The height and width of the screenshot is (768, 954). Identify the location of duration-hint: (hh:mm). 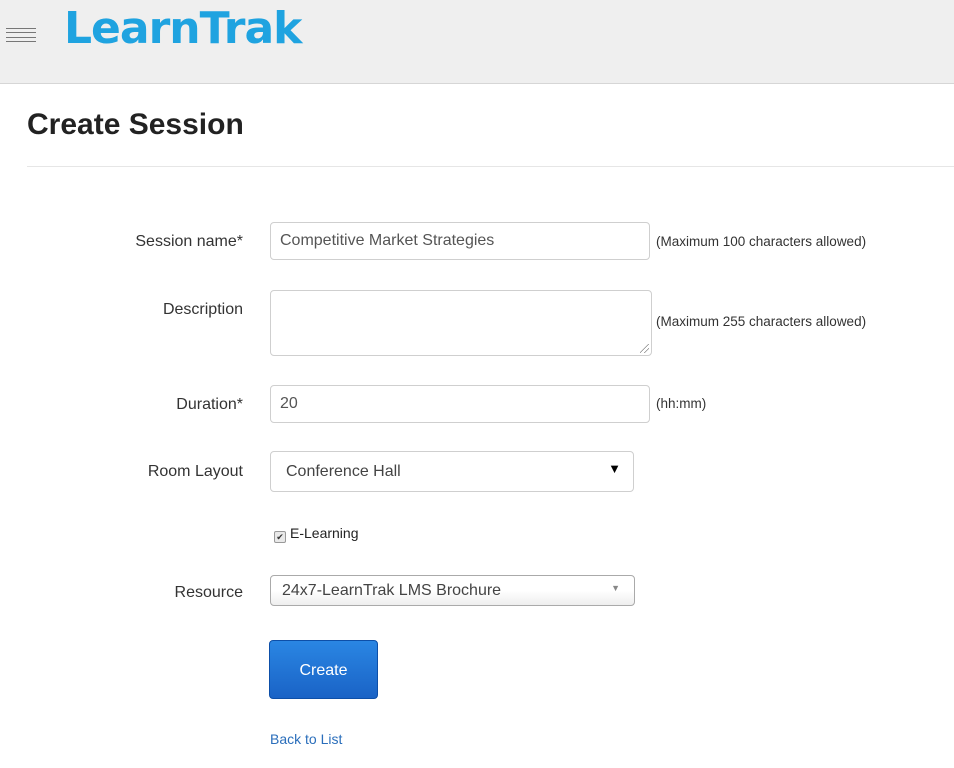
(681, 403).